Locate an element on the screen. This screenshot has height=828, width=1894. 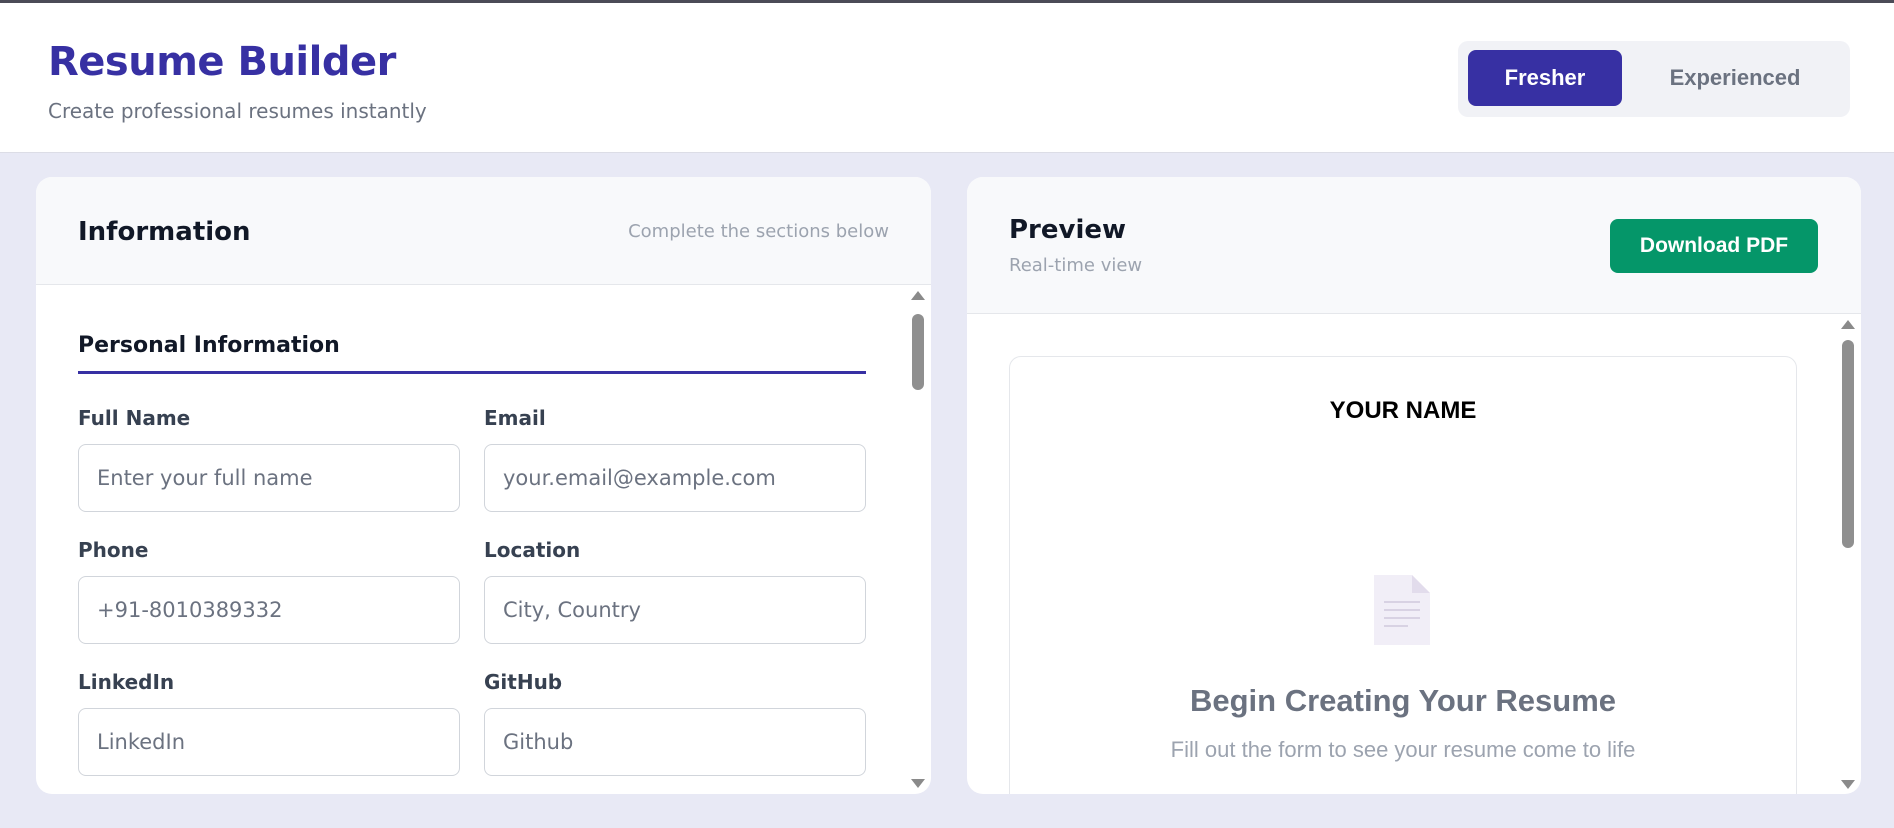
preview-scroll-thumb is located at coordinates (1848, 444).